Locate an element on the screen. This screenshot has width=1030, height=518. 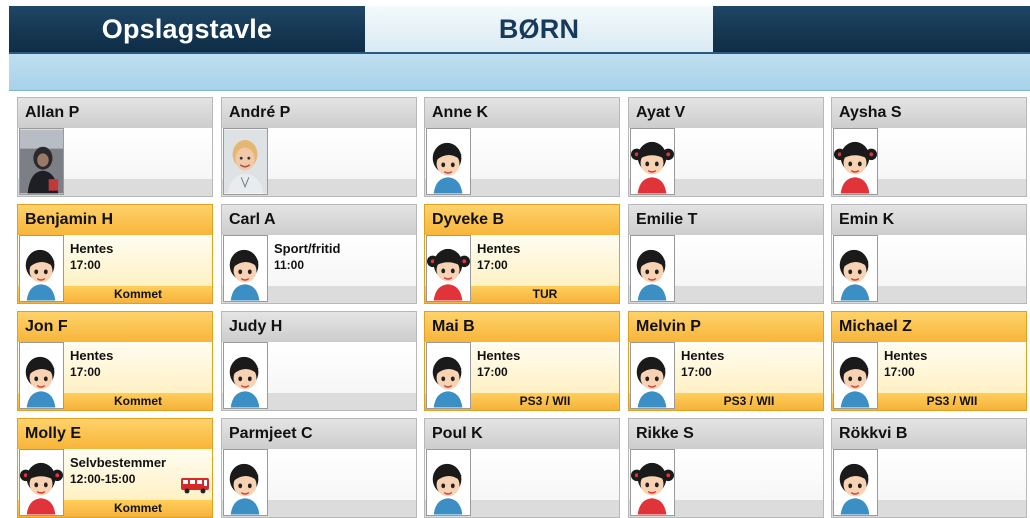
status-block: Sport/fritid 11:00 is located at coordinates (307, 257).